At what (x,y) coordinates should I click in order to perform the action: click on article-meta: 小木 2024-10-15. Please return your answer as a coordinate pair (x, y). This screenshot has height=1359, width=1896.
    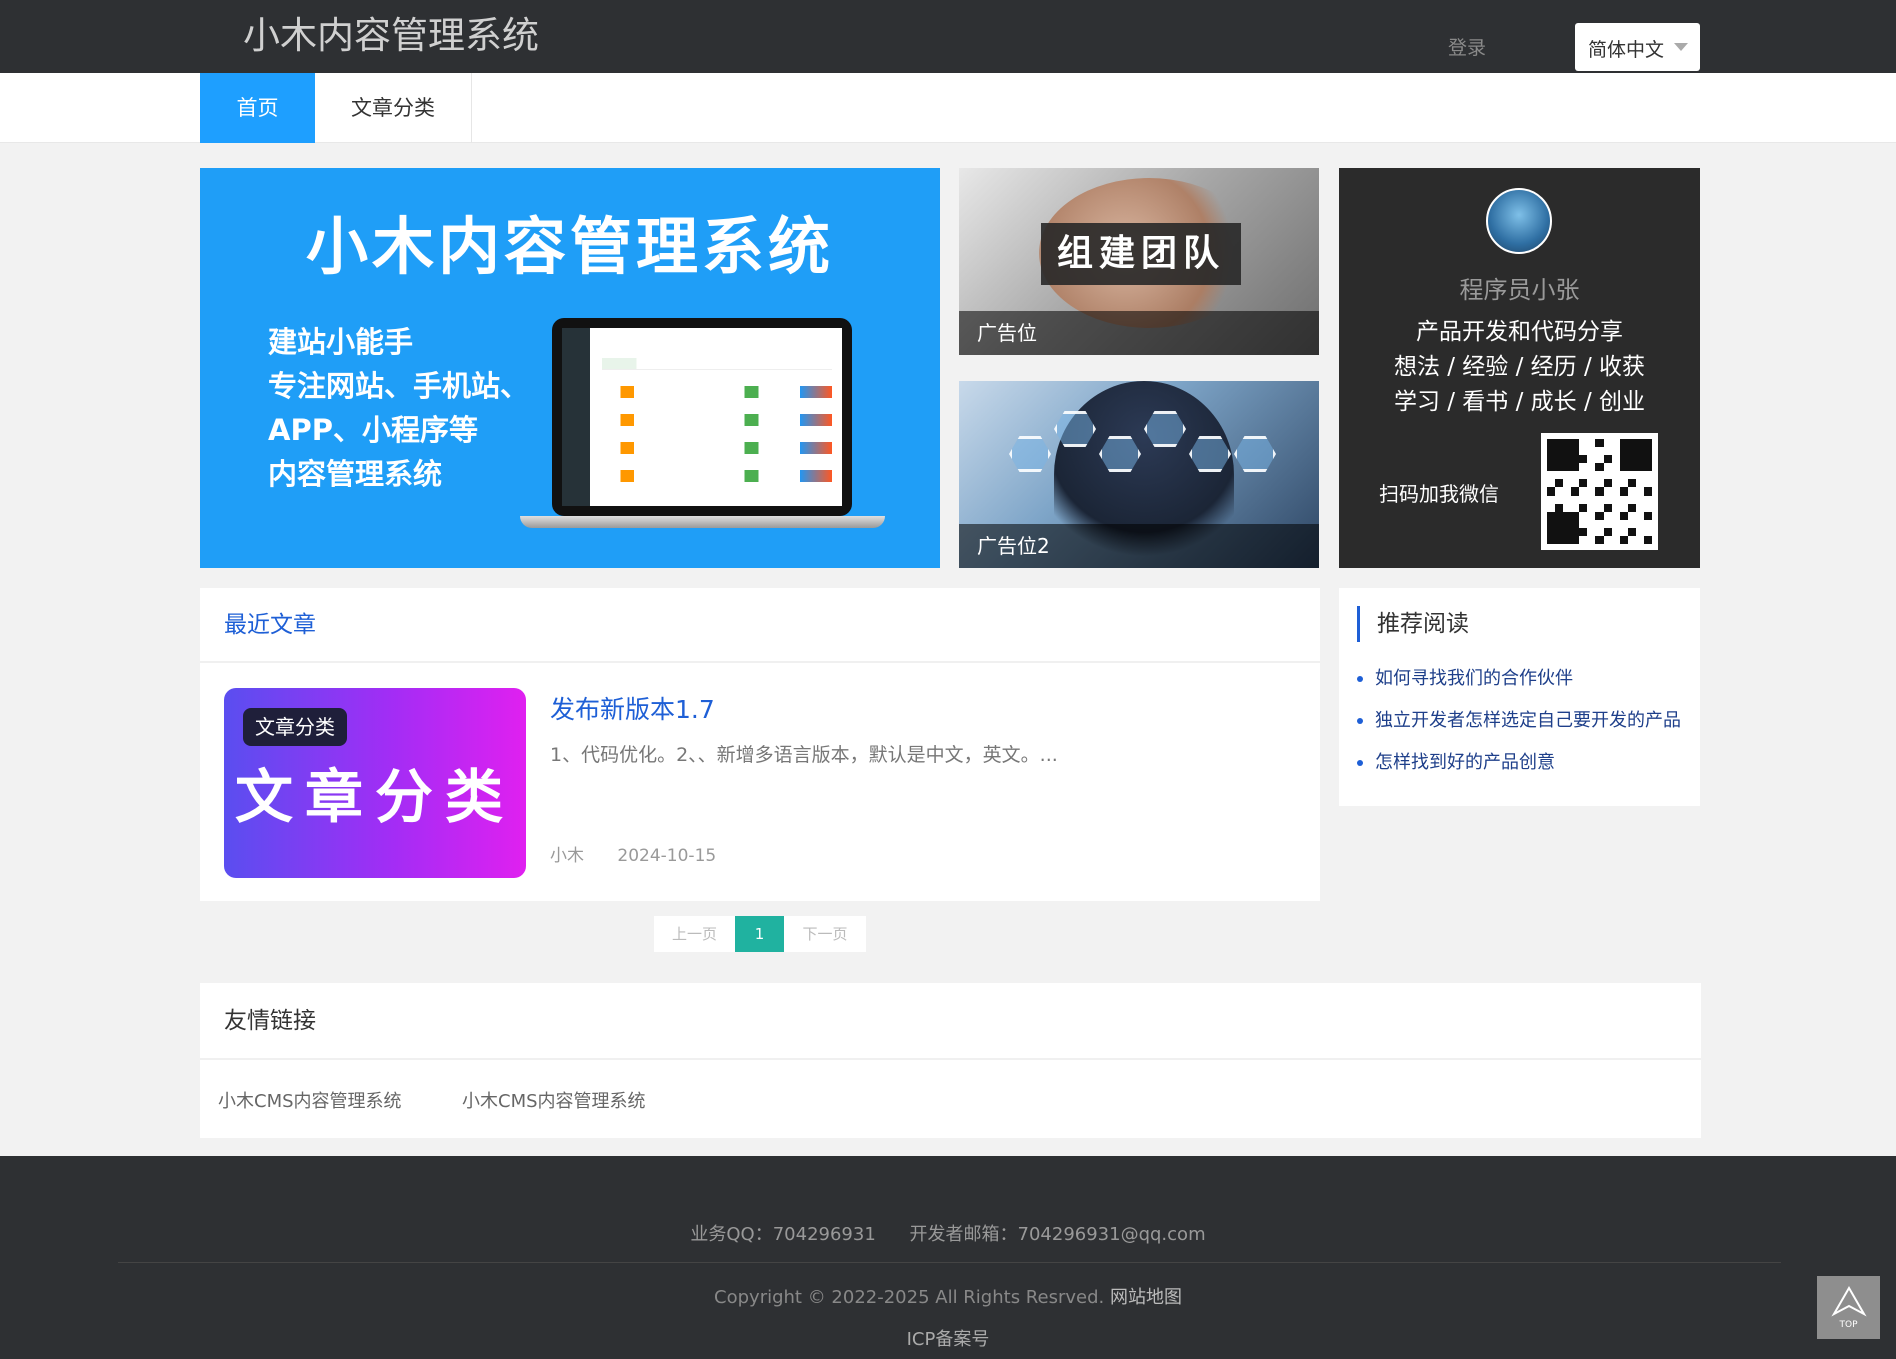
    Looking at the image, I should click on (633, 853).